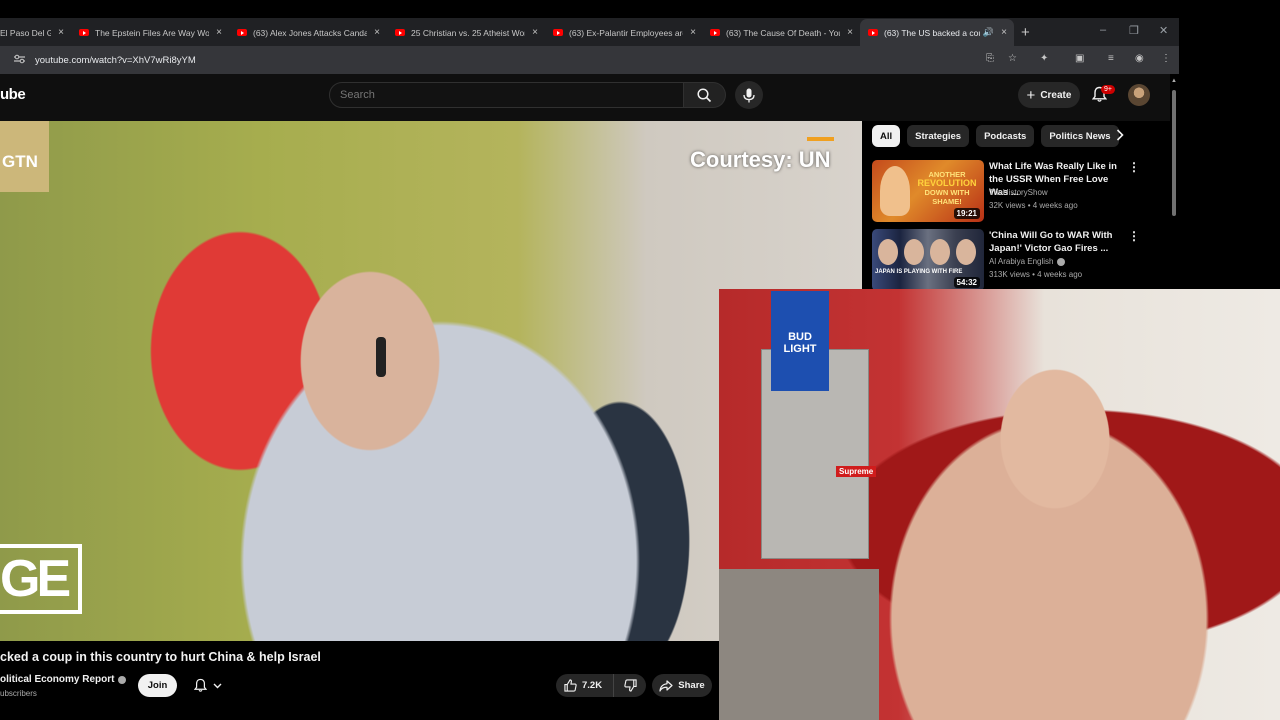  What do you see at coordinates (1079, 58) in the screenshot?
I see `tab-search-icon: ▣` at bounding box center [1079, 58].